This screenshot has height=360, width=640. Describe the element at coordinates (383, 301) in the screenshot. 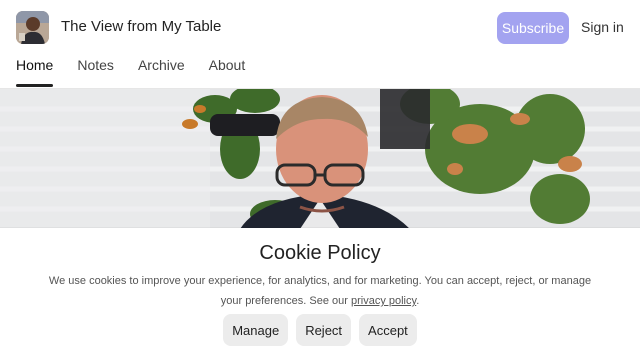

I see `privacy-policy-link: privacy policy` at that location.